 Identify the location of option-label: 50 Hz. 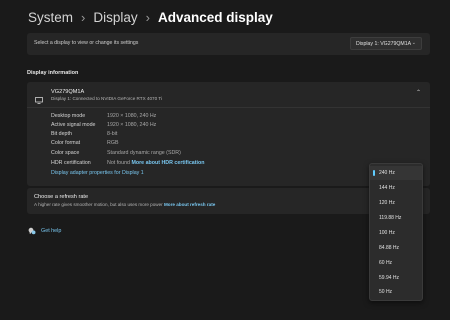
(386, 292).